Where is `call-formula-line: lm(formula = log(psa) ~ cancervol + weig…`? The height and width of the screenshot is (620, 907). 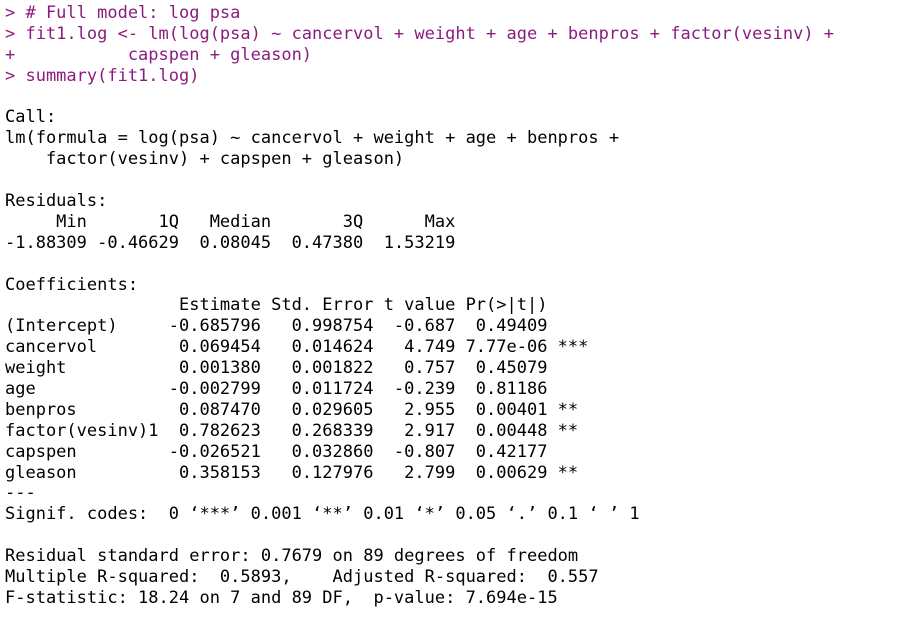
call-formula-line: lm(formula = log(psa) ~ cancervol + weig… is located at coordinates (312, 138).